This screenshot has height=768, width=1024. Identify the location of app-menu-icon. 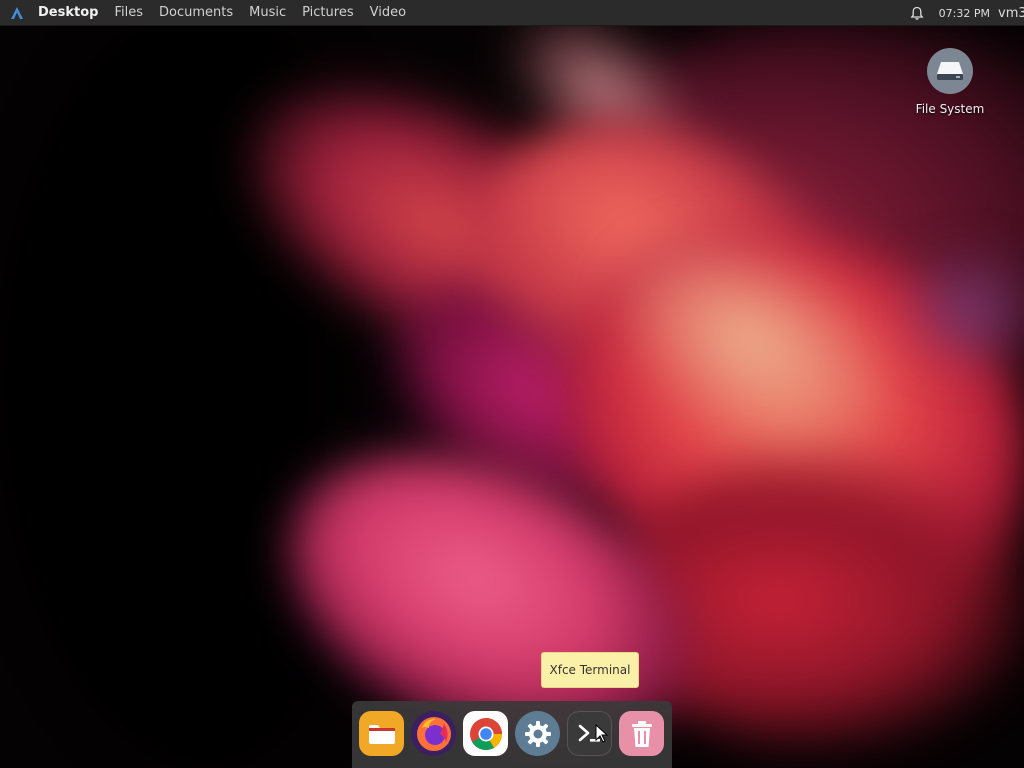
(17, 13).